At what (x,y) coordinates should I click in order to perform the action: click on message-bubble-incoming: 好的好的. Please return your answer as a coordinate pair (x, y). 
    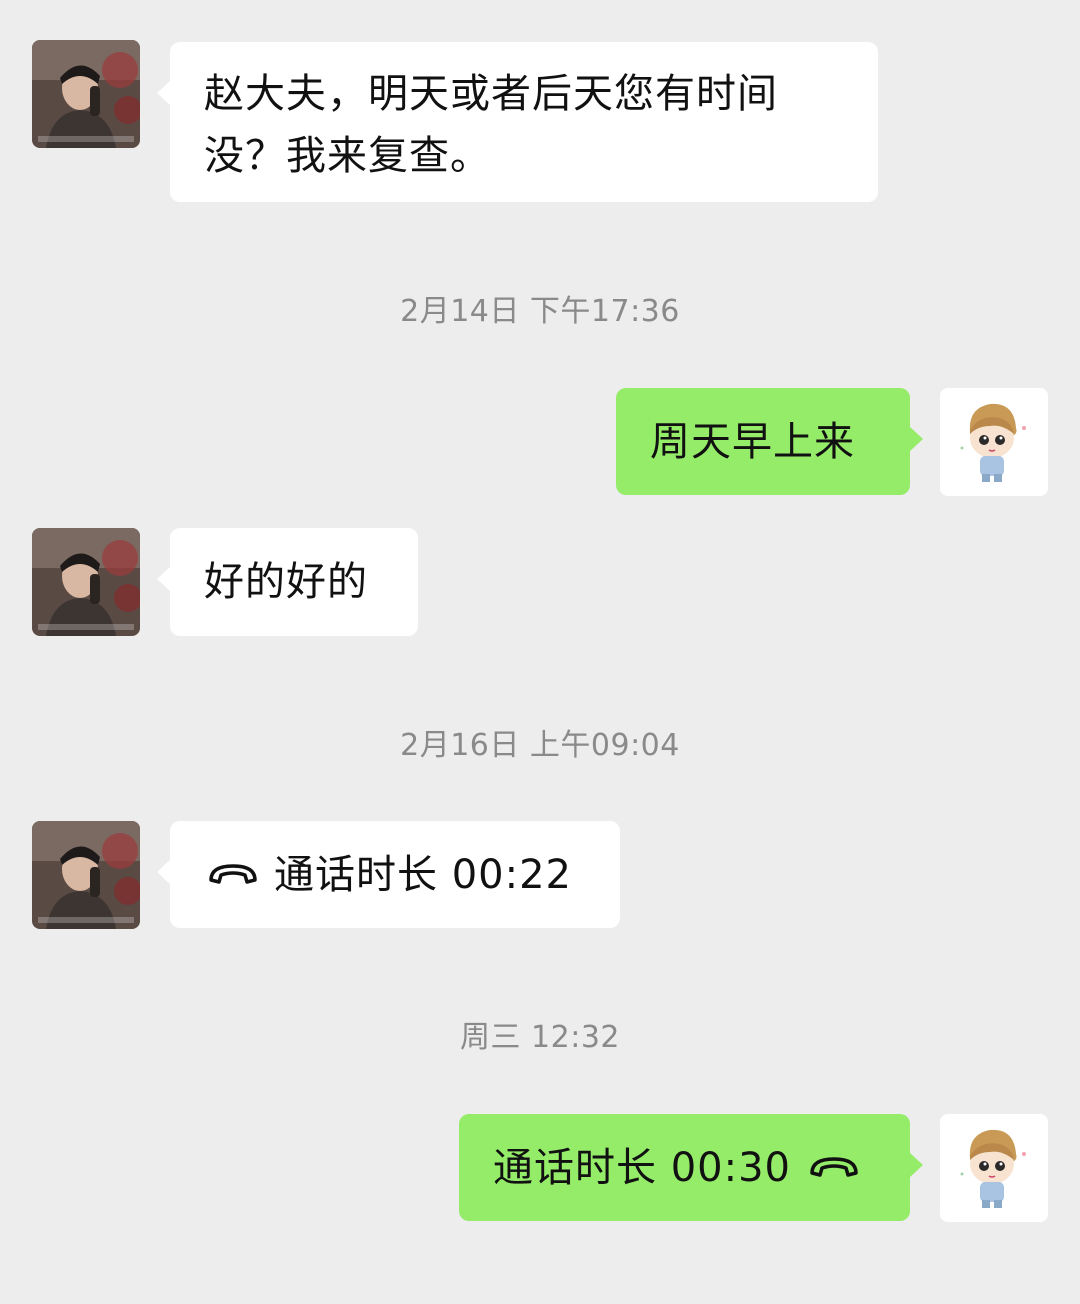
    Looking at the image, I should click on (287, 582).